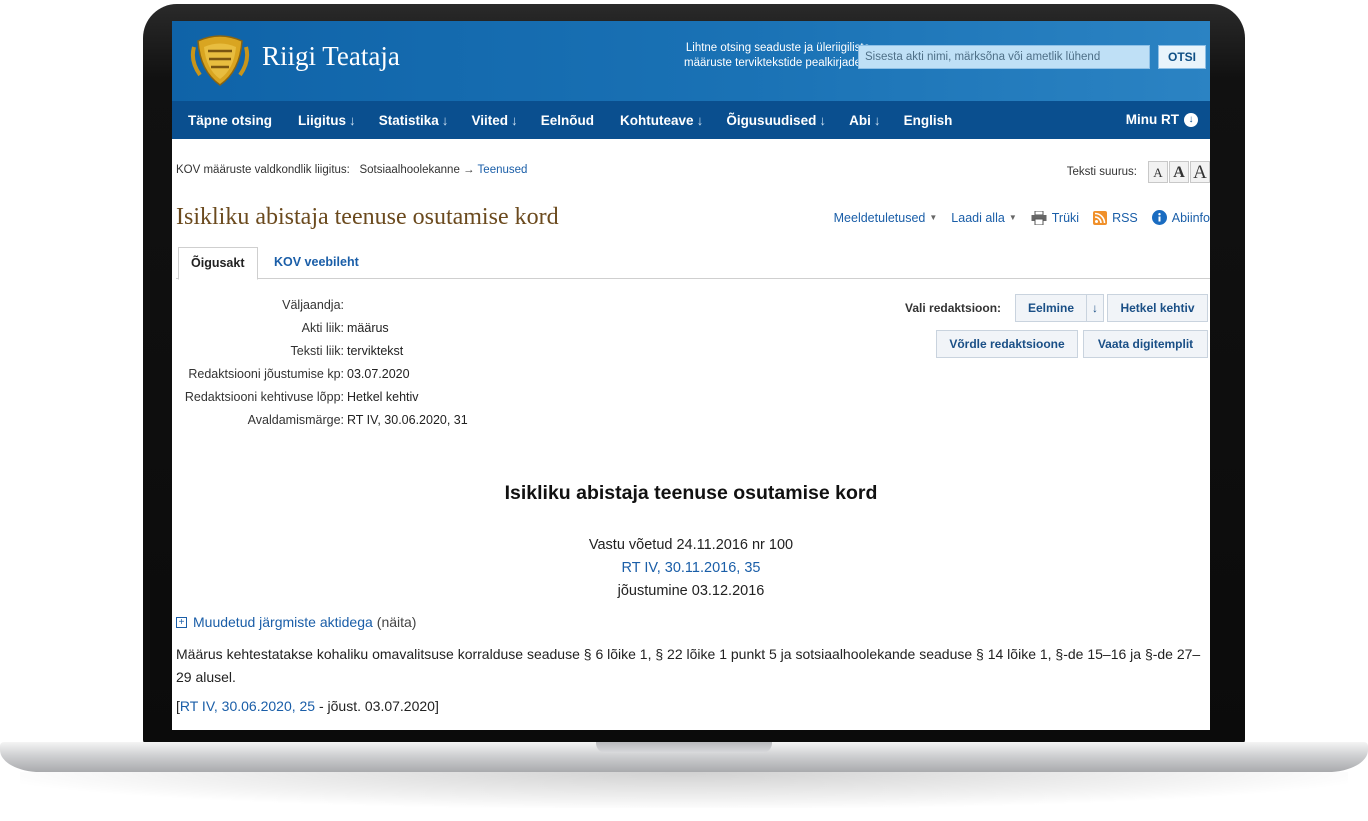  Describe the element at coordinates (1101, 172) in the screenshot. I see `text-size-label: Teksti suurus:` at that location.